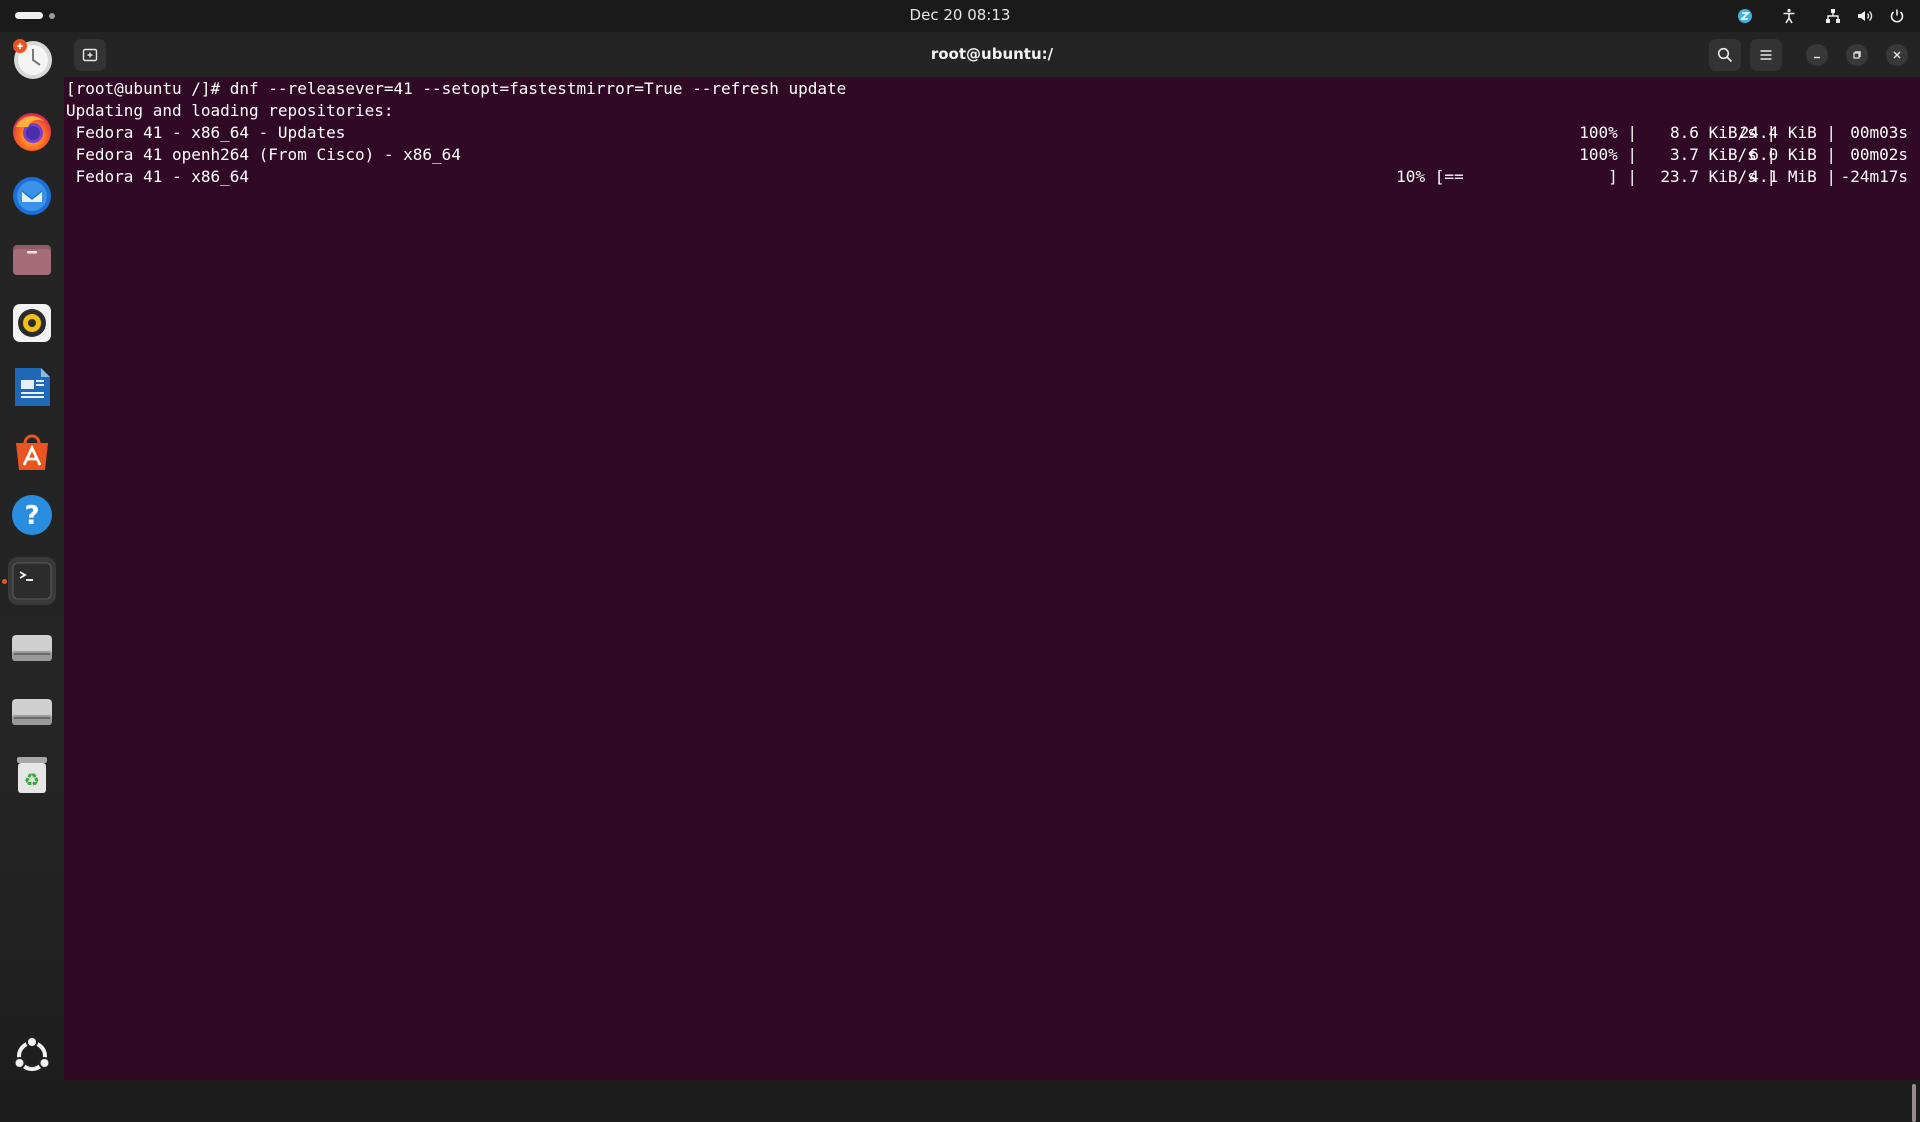 The width and height of the screenshot is (1920, 1122). I want to click on window-title: root@ubuntu:/, so click(992, 54).